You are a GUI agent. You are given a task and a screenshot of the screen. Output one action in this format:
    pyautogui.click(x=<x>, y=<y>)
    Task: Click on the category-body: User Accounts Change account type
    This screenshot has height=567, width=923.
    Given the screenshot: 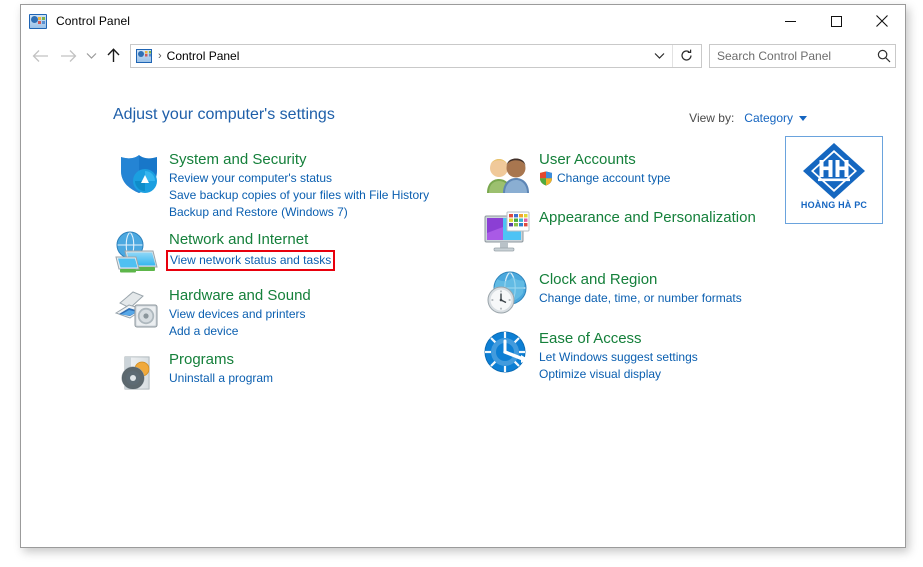 What is the action you would take?
    pyautogui.click(x=604, y=173)
    